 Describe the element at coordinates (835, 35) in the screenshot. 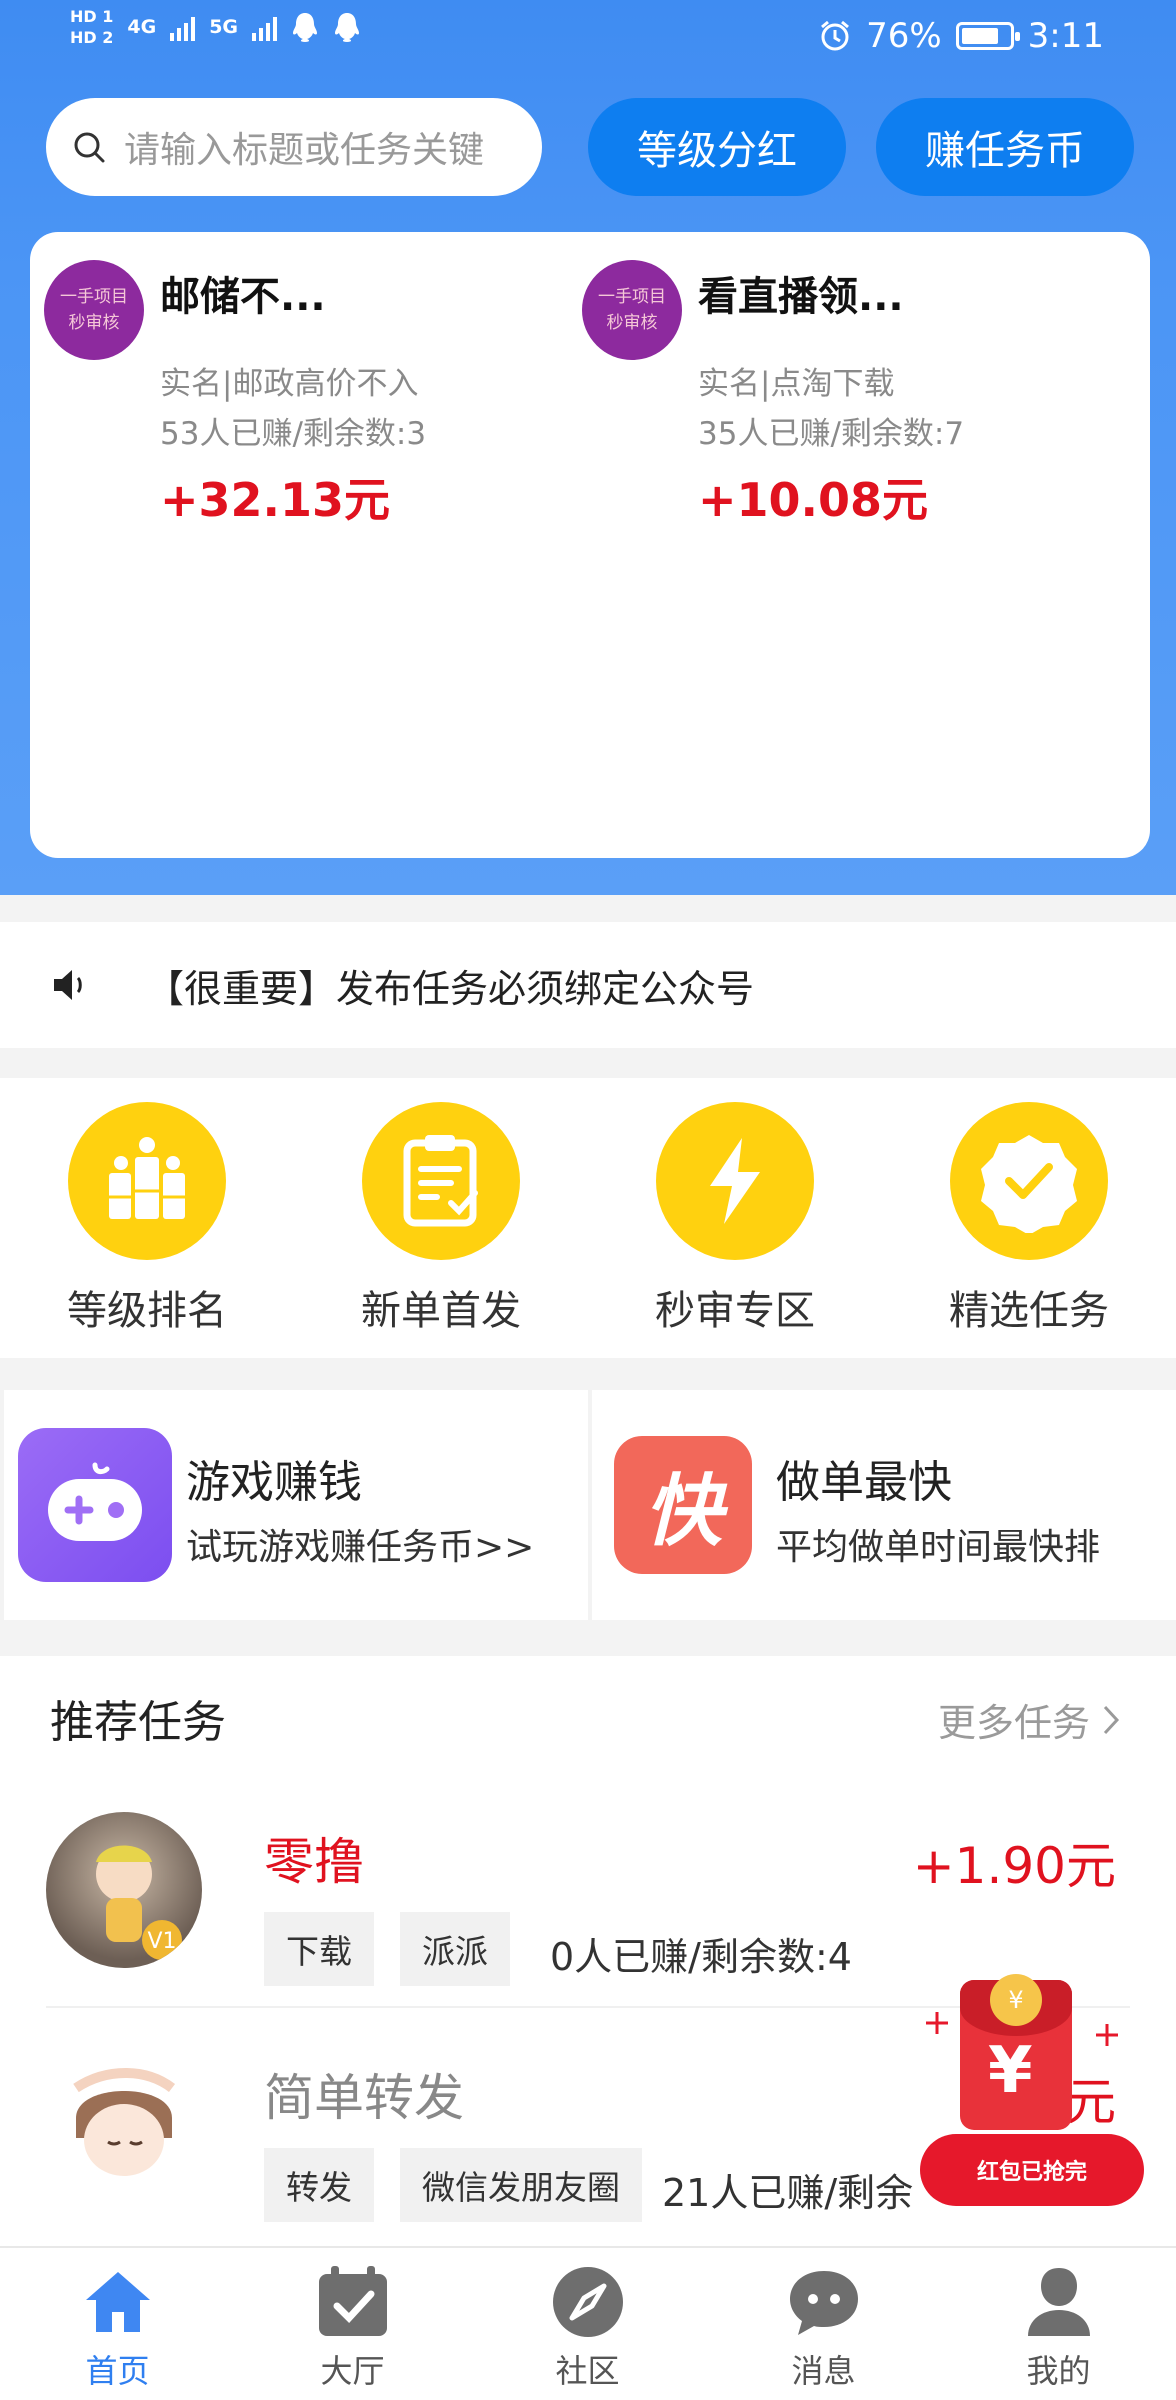

I see `alarm-icon` at that location.